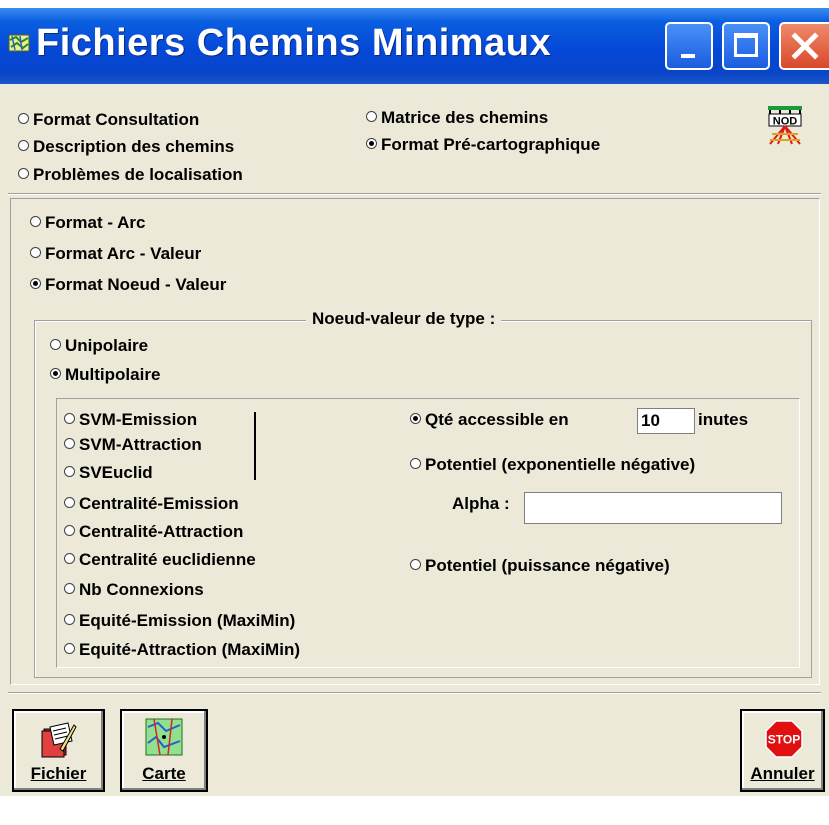 Image resolution: width=829 pixels, height=825 pixels. What do you see at coordinates (58, 773) in the screenshot?
I see `fichier-label: Fichier` at bounding box center [58, 773].